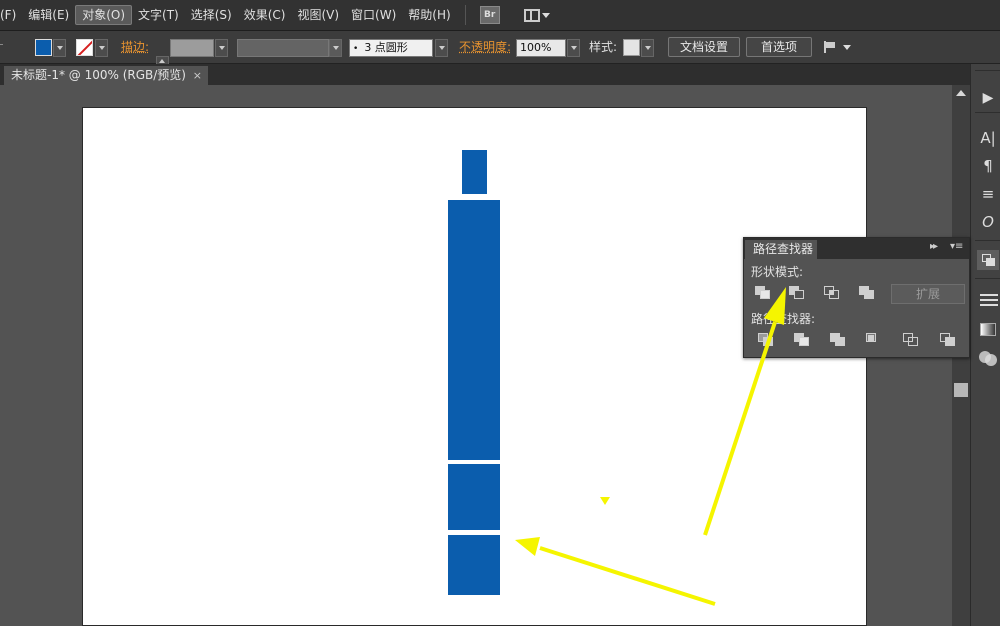  Describe the element at coordinates (933, 246) in the screenshot. I see `collapse-icon: ▸▸` at that location.